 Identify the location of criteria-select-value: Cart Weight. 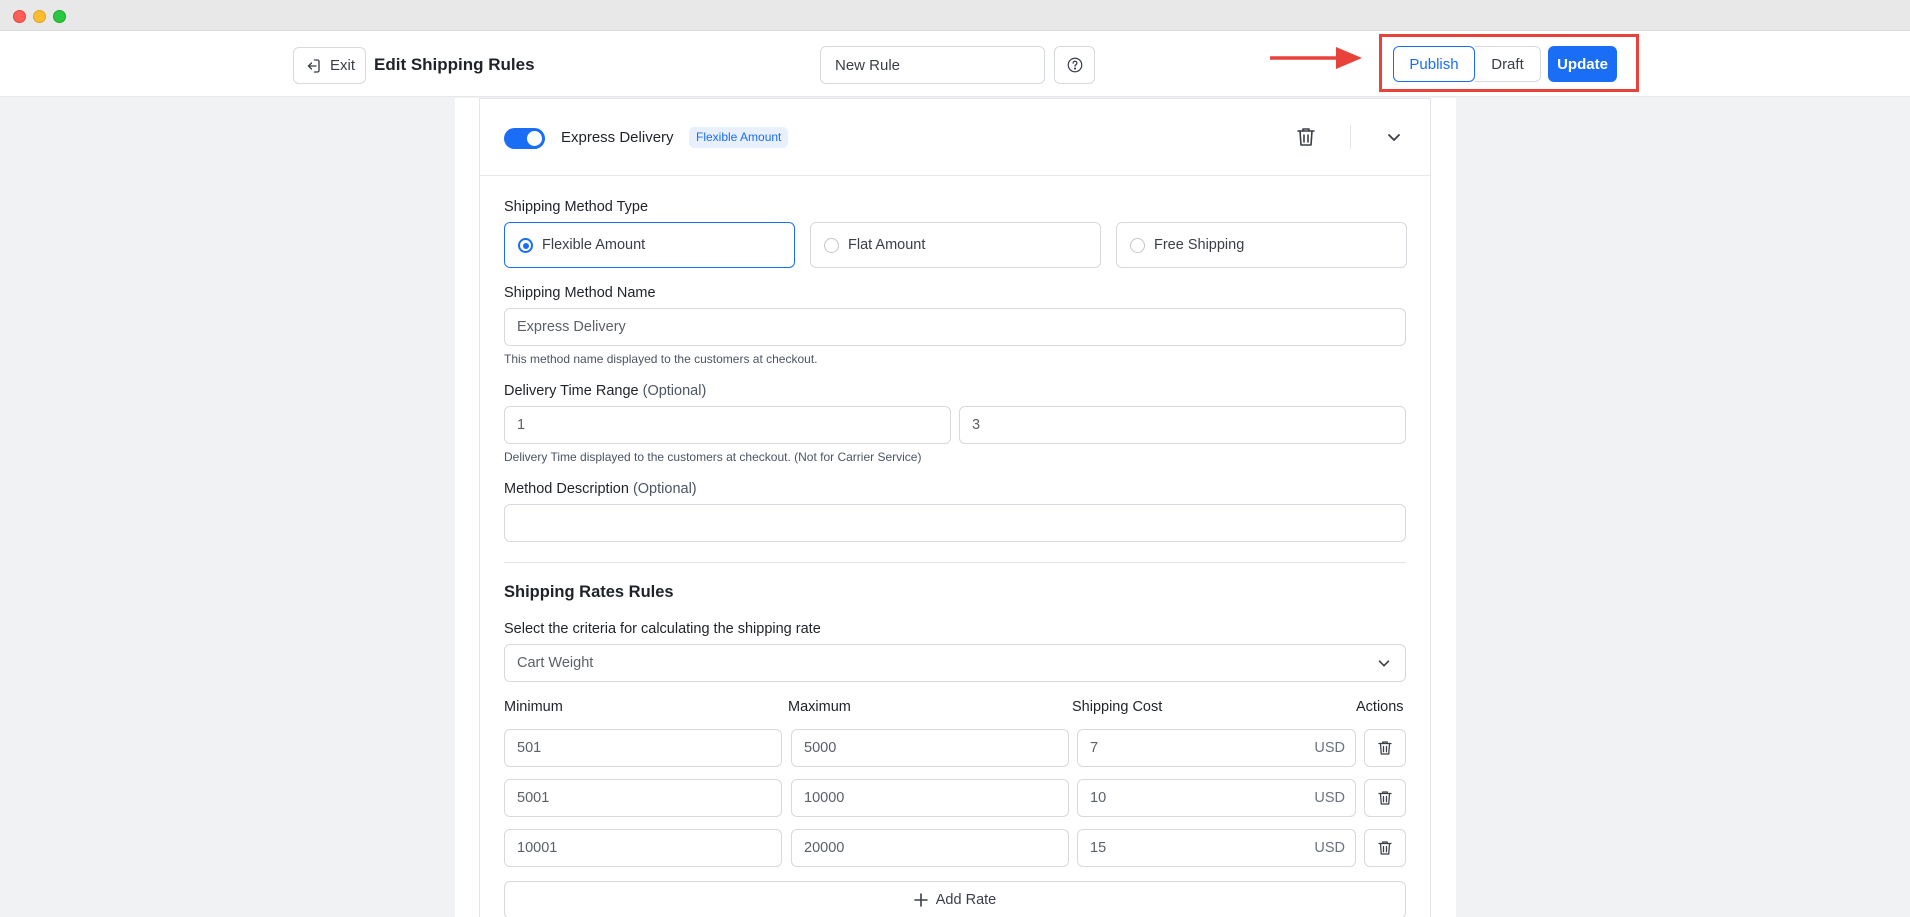
(555, 663).